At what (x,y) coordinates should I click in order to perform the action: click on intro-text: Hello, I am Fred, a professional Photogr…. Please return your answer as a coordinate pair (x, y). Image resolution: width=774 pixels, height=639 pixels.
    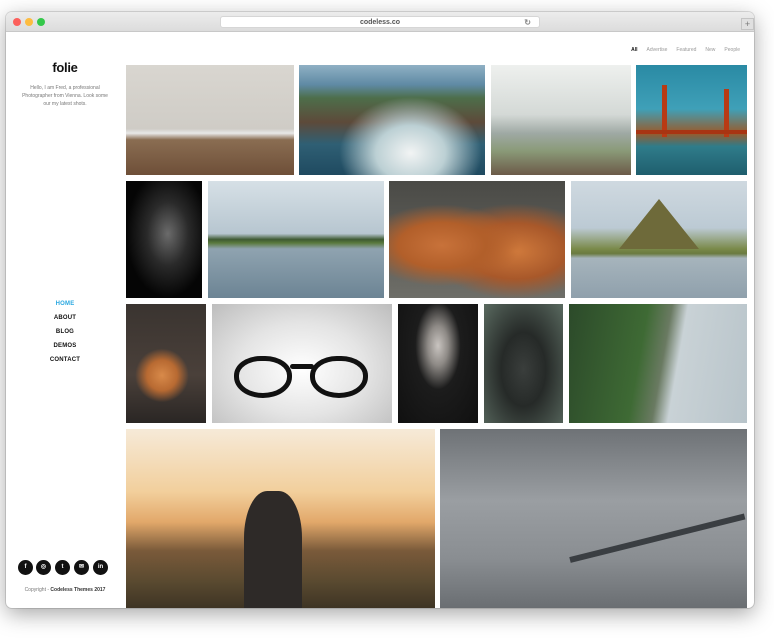
    Looking at the image, I should click on (65, 96).